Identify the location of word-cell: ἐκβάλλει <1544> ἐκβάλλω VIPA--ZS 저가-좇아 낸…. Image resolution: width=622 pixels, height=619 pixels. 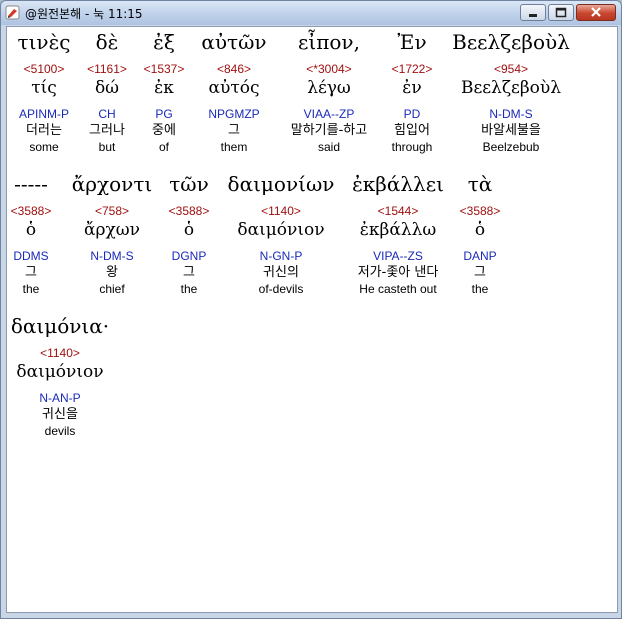
(398, 233).